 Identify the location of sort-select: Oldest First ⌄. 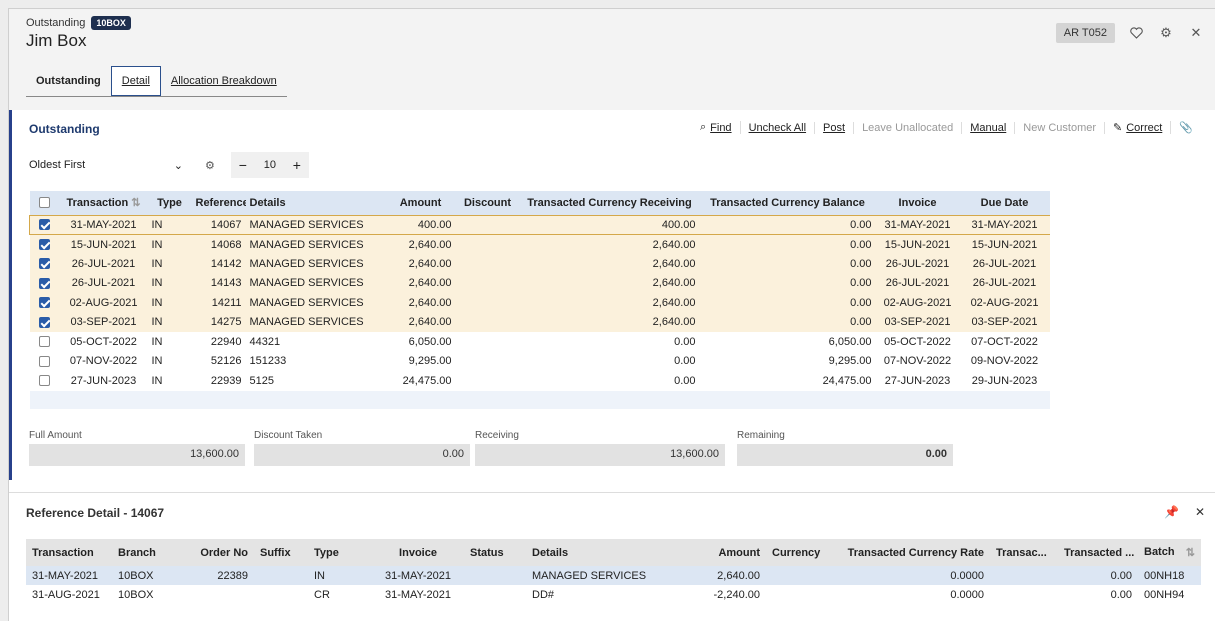
(109, 165).